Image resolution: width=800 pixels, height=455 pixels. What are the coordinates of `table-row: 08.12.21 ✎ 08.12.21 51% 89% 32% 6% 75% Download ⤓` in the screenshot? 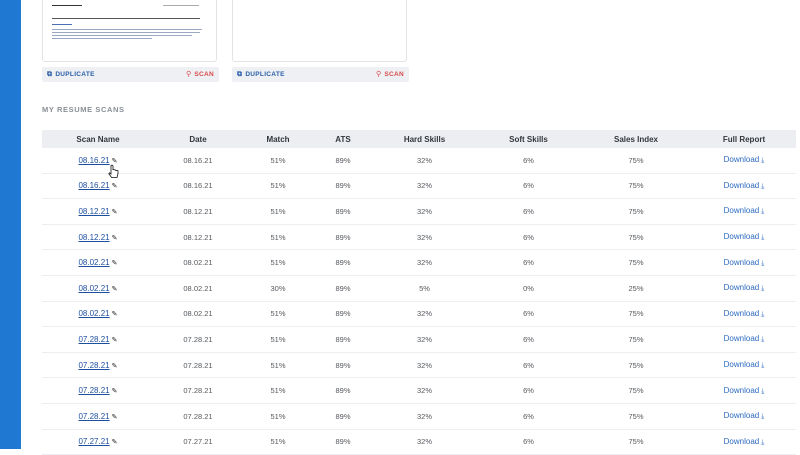 It's located at (419, 211).